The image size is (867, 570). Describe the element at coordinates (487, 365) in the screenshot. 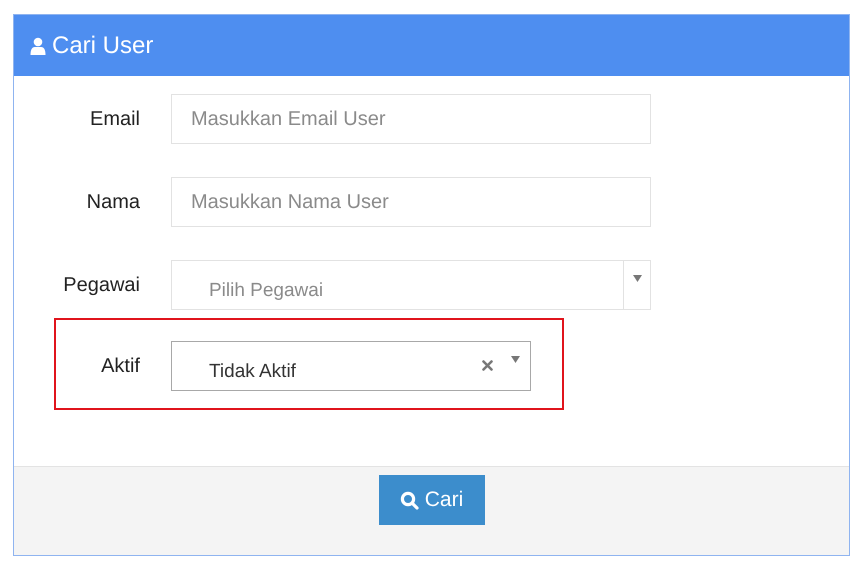

I see `clear-icon` at that location.